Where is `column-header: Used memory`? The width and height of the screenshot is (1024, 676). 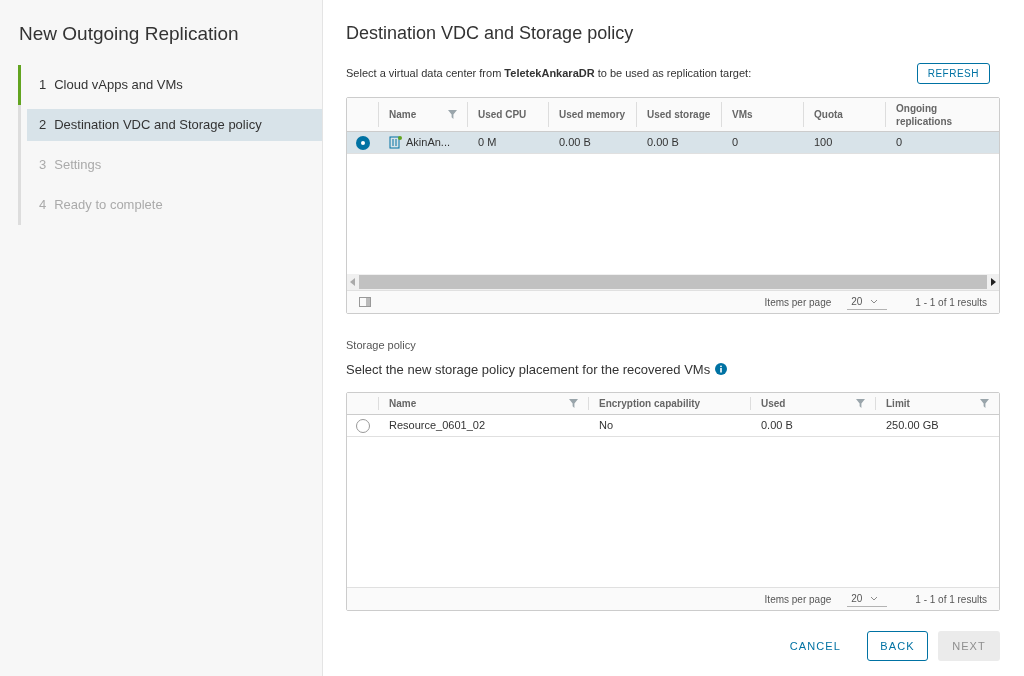 column-header: Used memory is located at coordinates (592, 114).